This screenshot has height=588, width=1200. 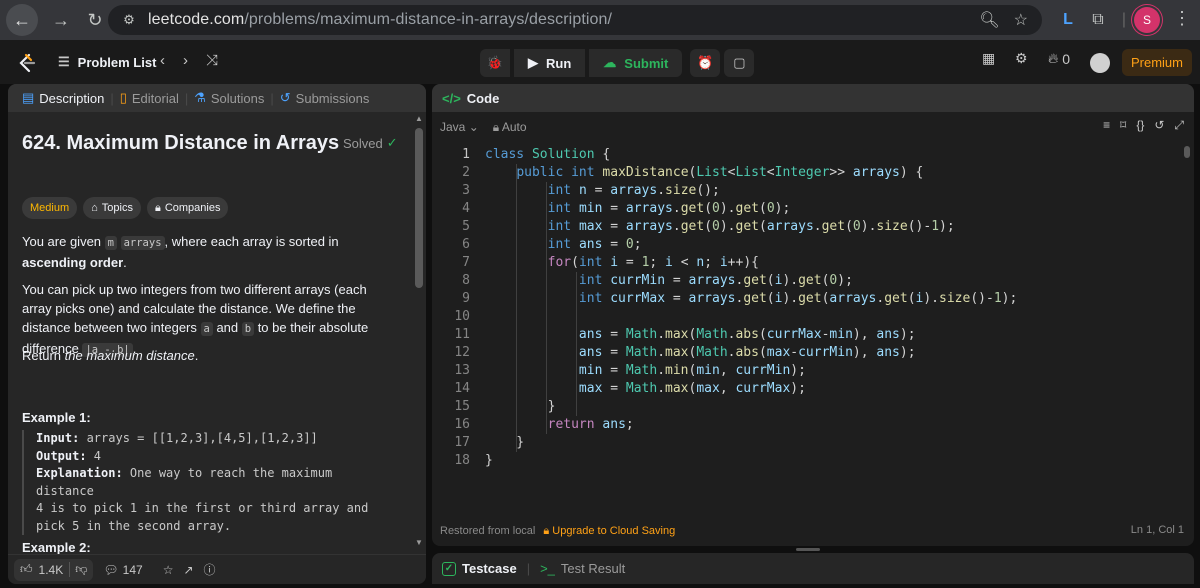 What do you see at coordinates (989, 20) in the screenshot?
I see `zoom-icon: 🔍︎` at bounding box center [989, 20].